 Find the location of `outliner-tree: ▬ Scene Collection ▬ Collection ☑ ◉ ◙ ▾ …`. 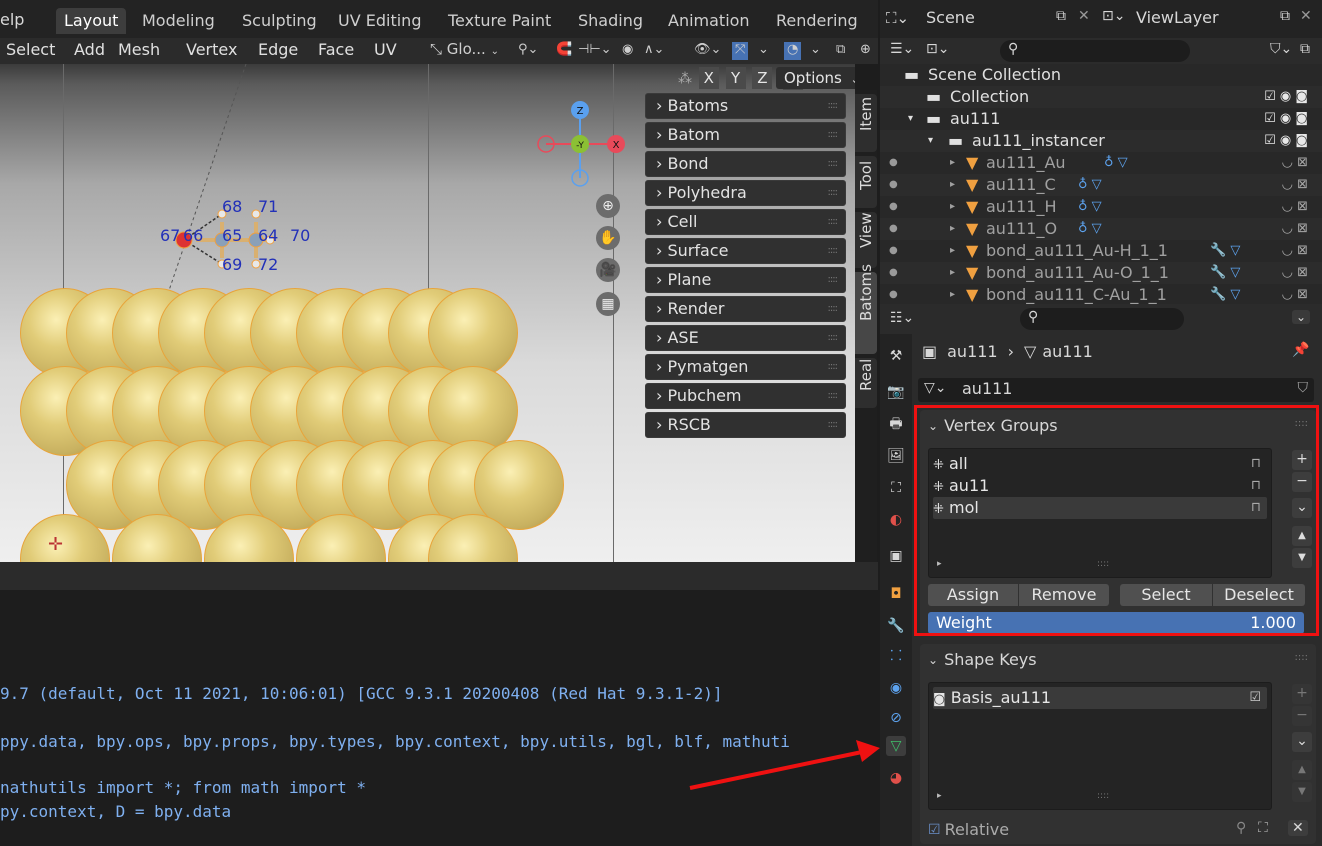

outliner-tree: ▬ Scene Collection ▬ Collection ☑ ◉ ◙ ▾ … is located at coordinates (1101, 184).